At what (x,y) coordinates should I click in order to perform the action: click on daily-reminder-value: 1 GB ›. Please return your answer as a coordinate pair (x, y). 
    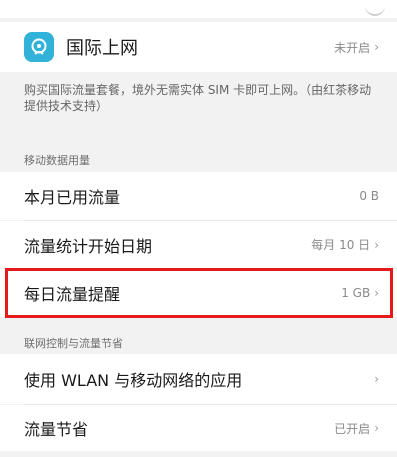
    Looking at the image, I should click on (360, 293).